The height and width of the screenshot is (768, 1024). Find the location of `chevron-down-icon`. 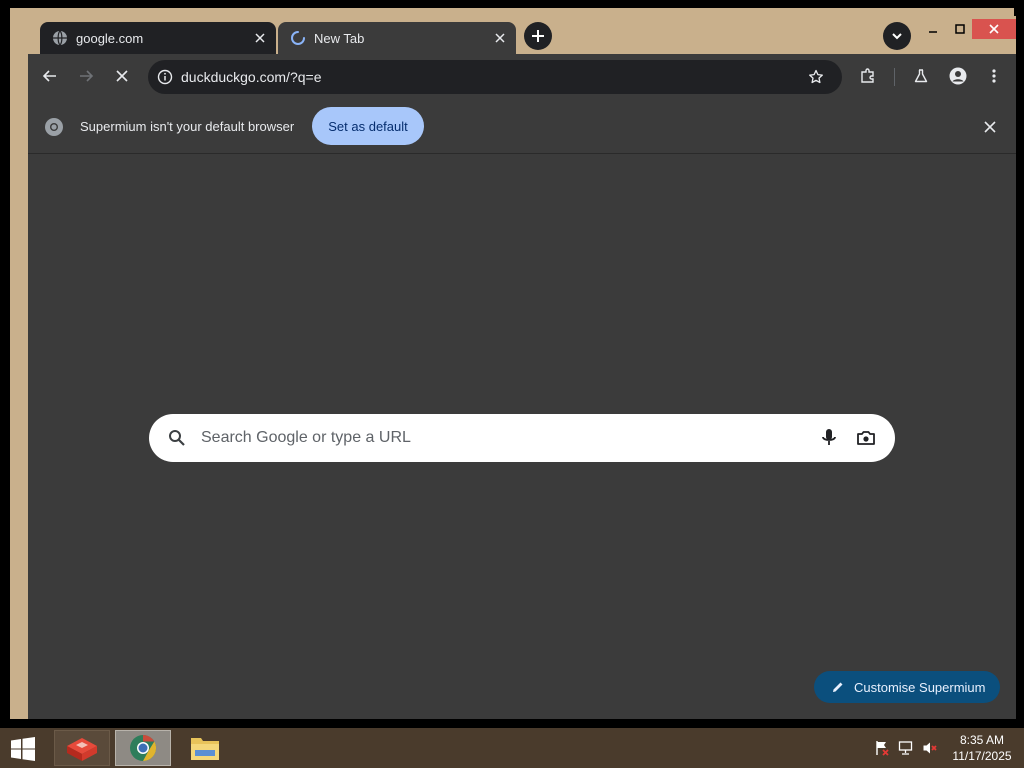

chevron-down-icon is located at coordinates (897, 36).